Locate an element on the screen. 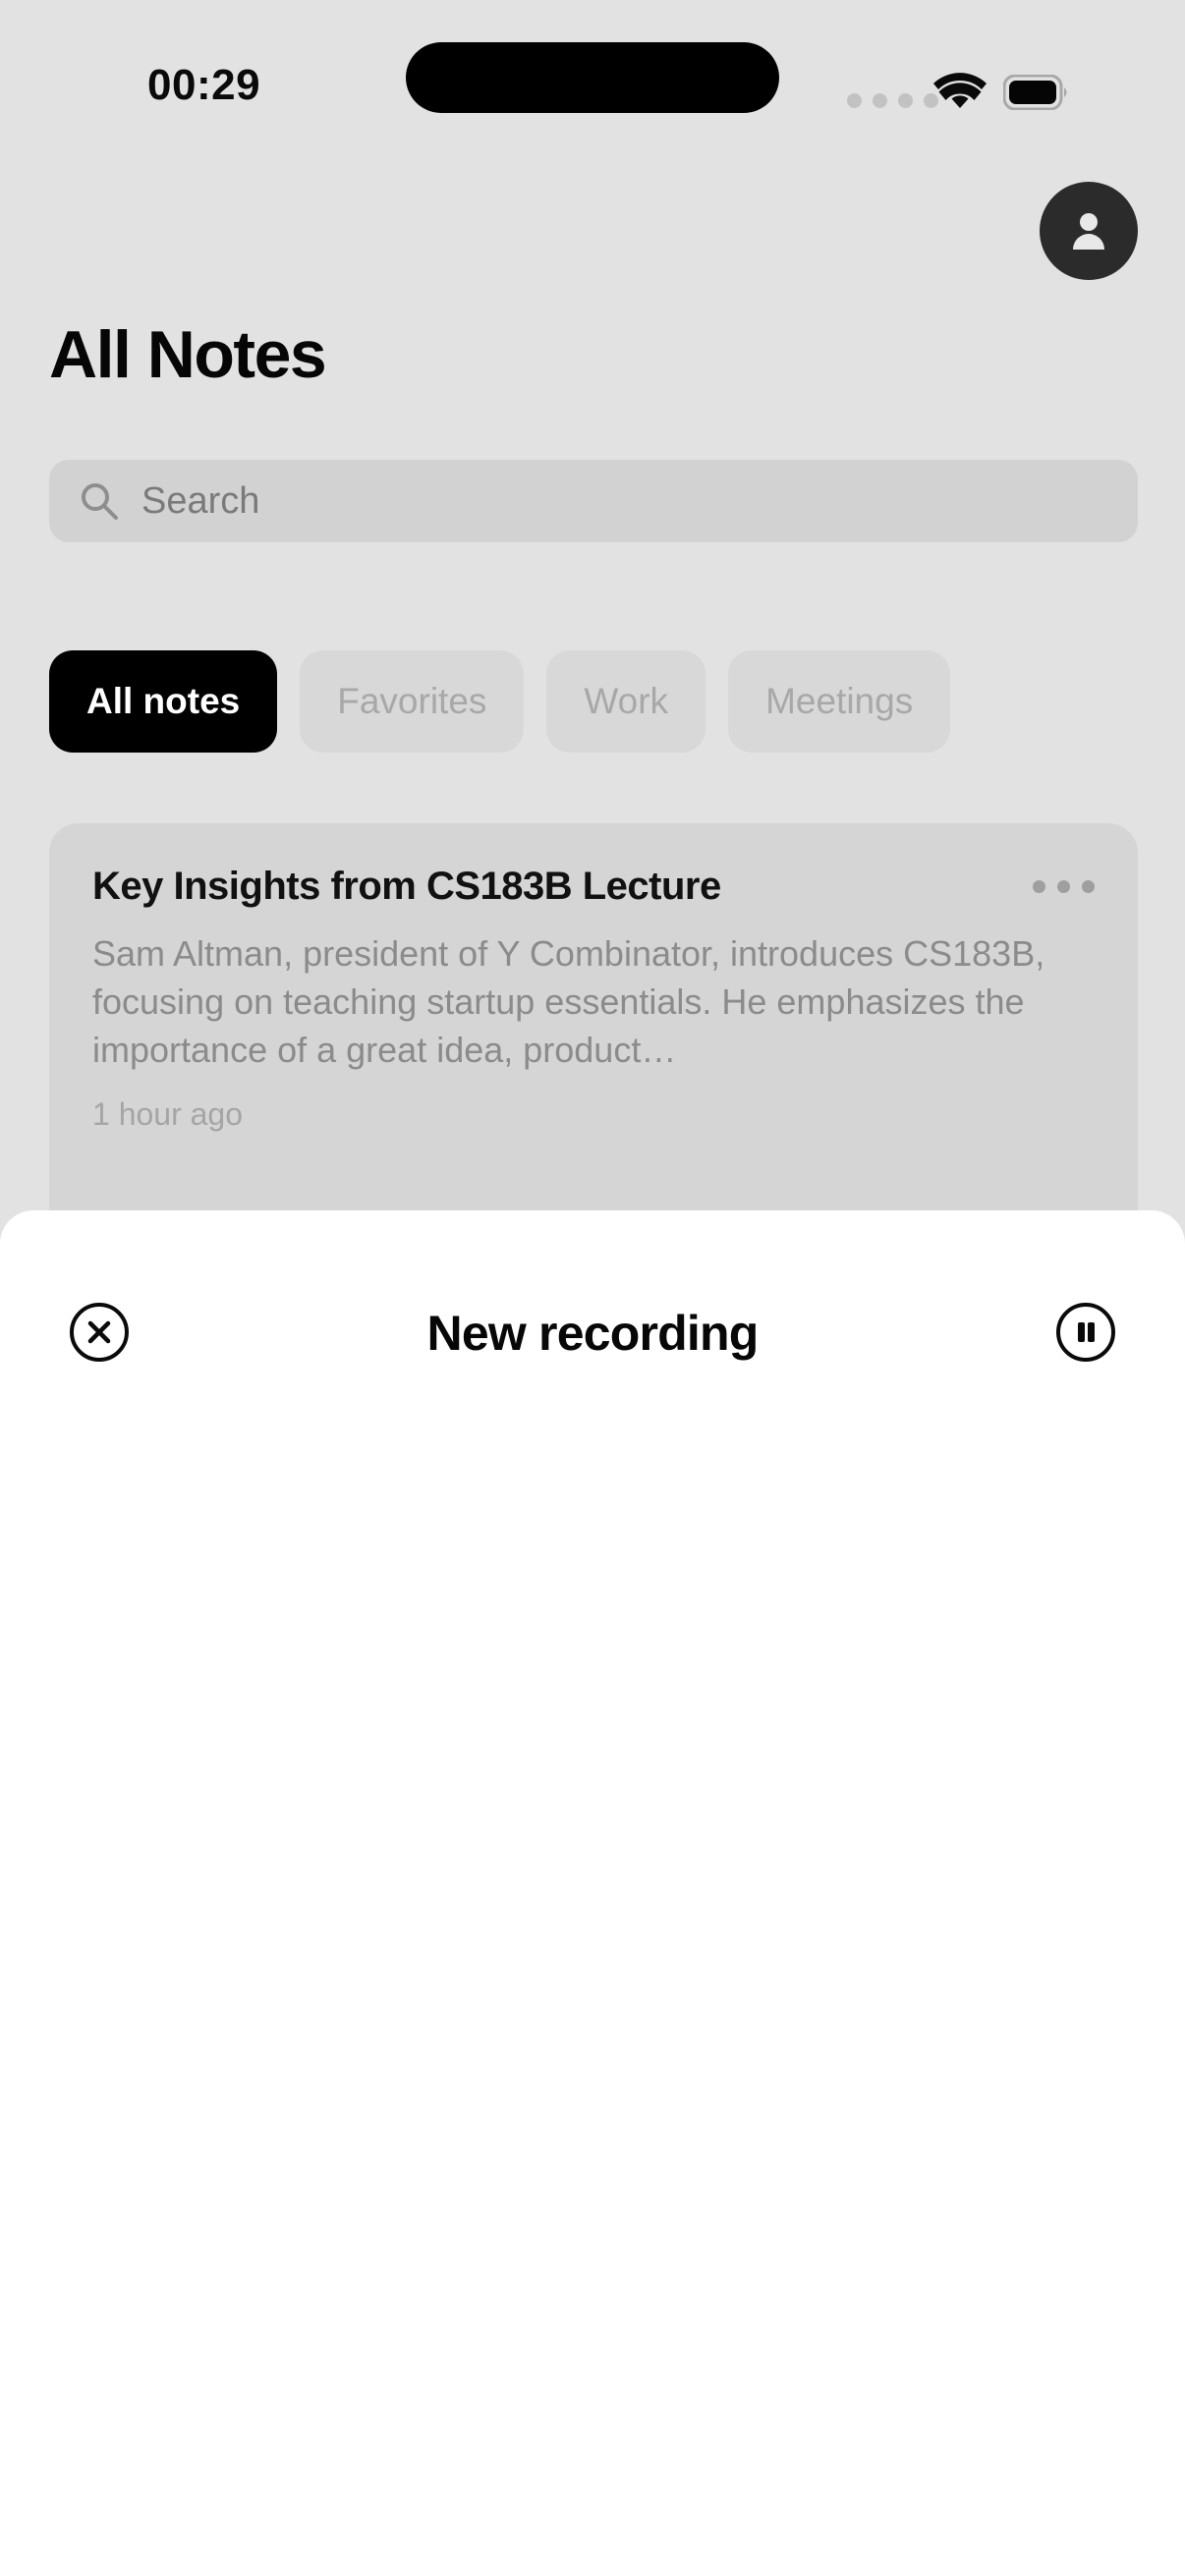 The width and height of the screenshot is (1185, 2576). filter-chip-label: Favorites is located at coordinates (412, 701).